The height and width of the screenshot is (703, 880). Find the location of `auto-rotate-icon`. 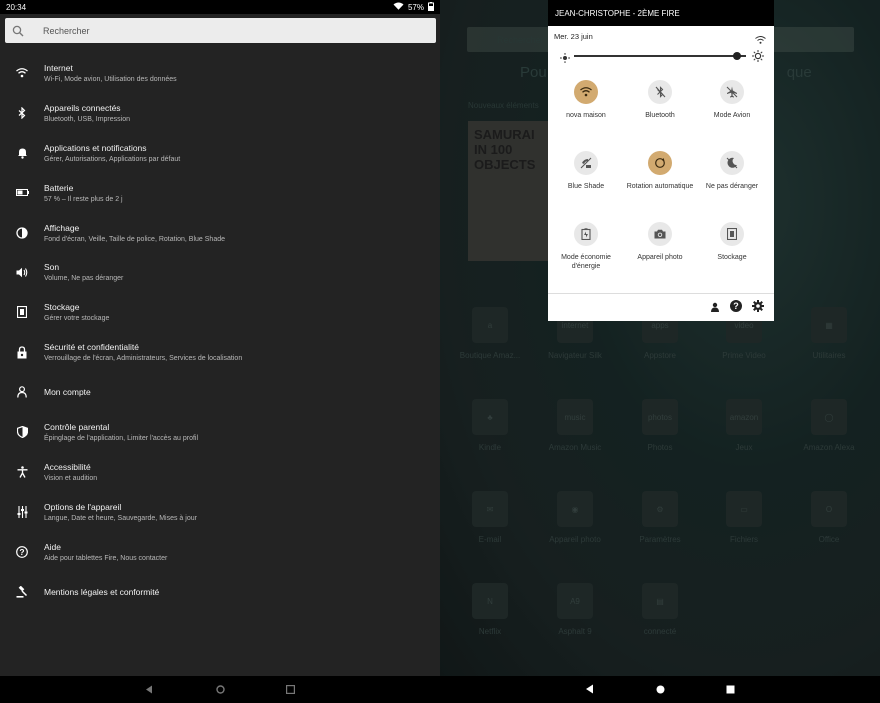

auto-rotate-icon is located at coordinates (660, 163).